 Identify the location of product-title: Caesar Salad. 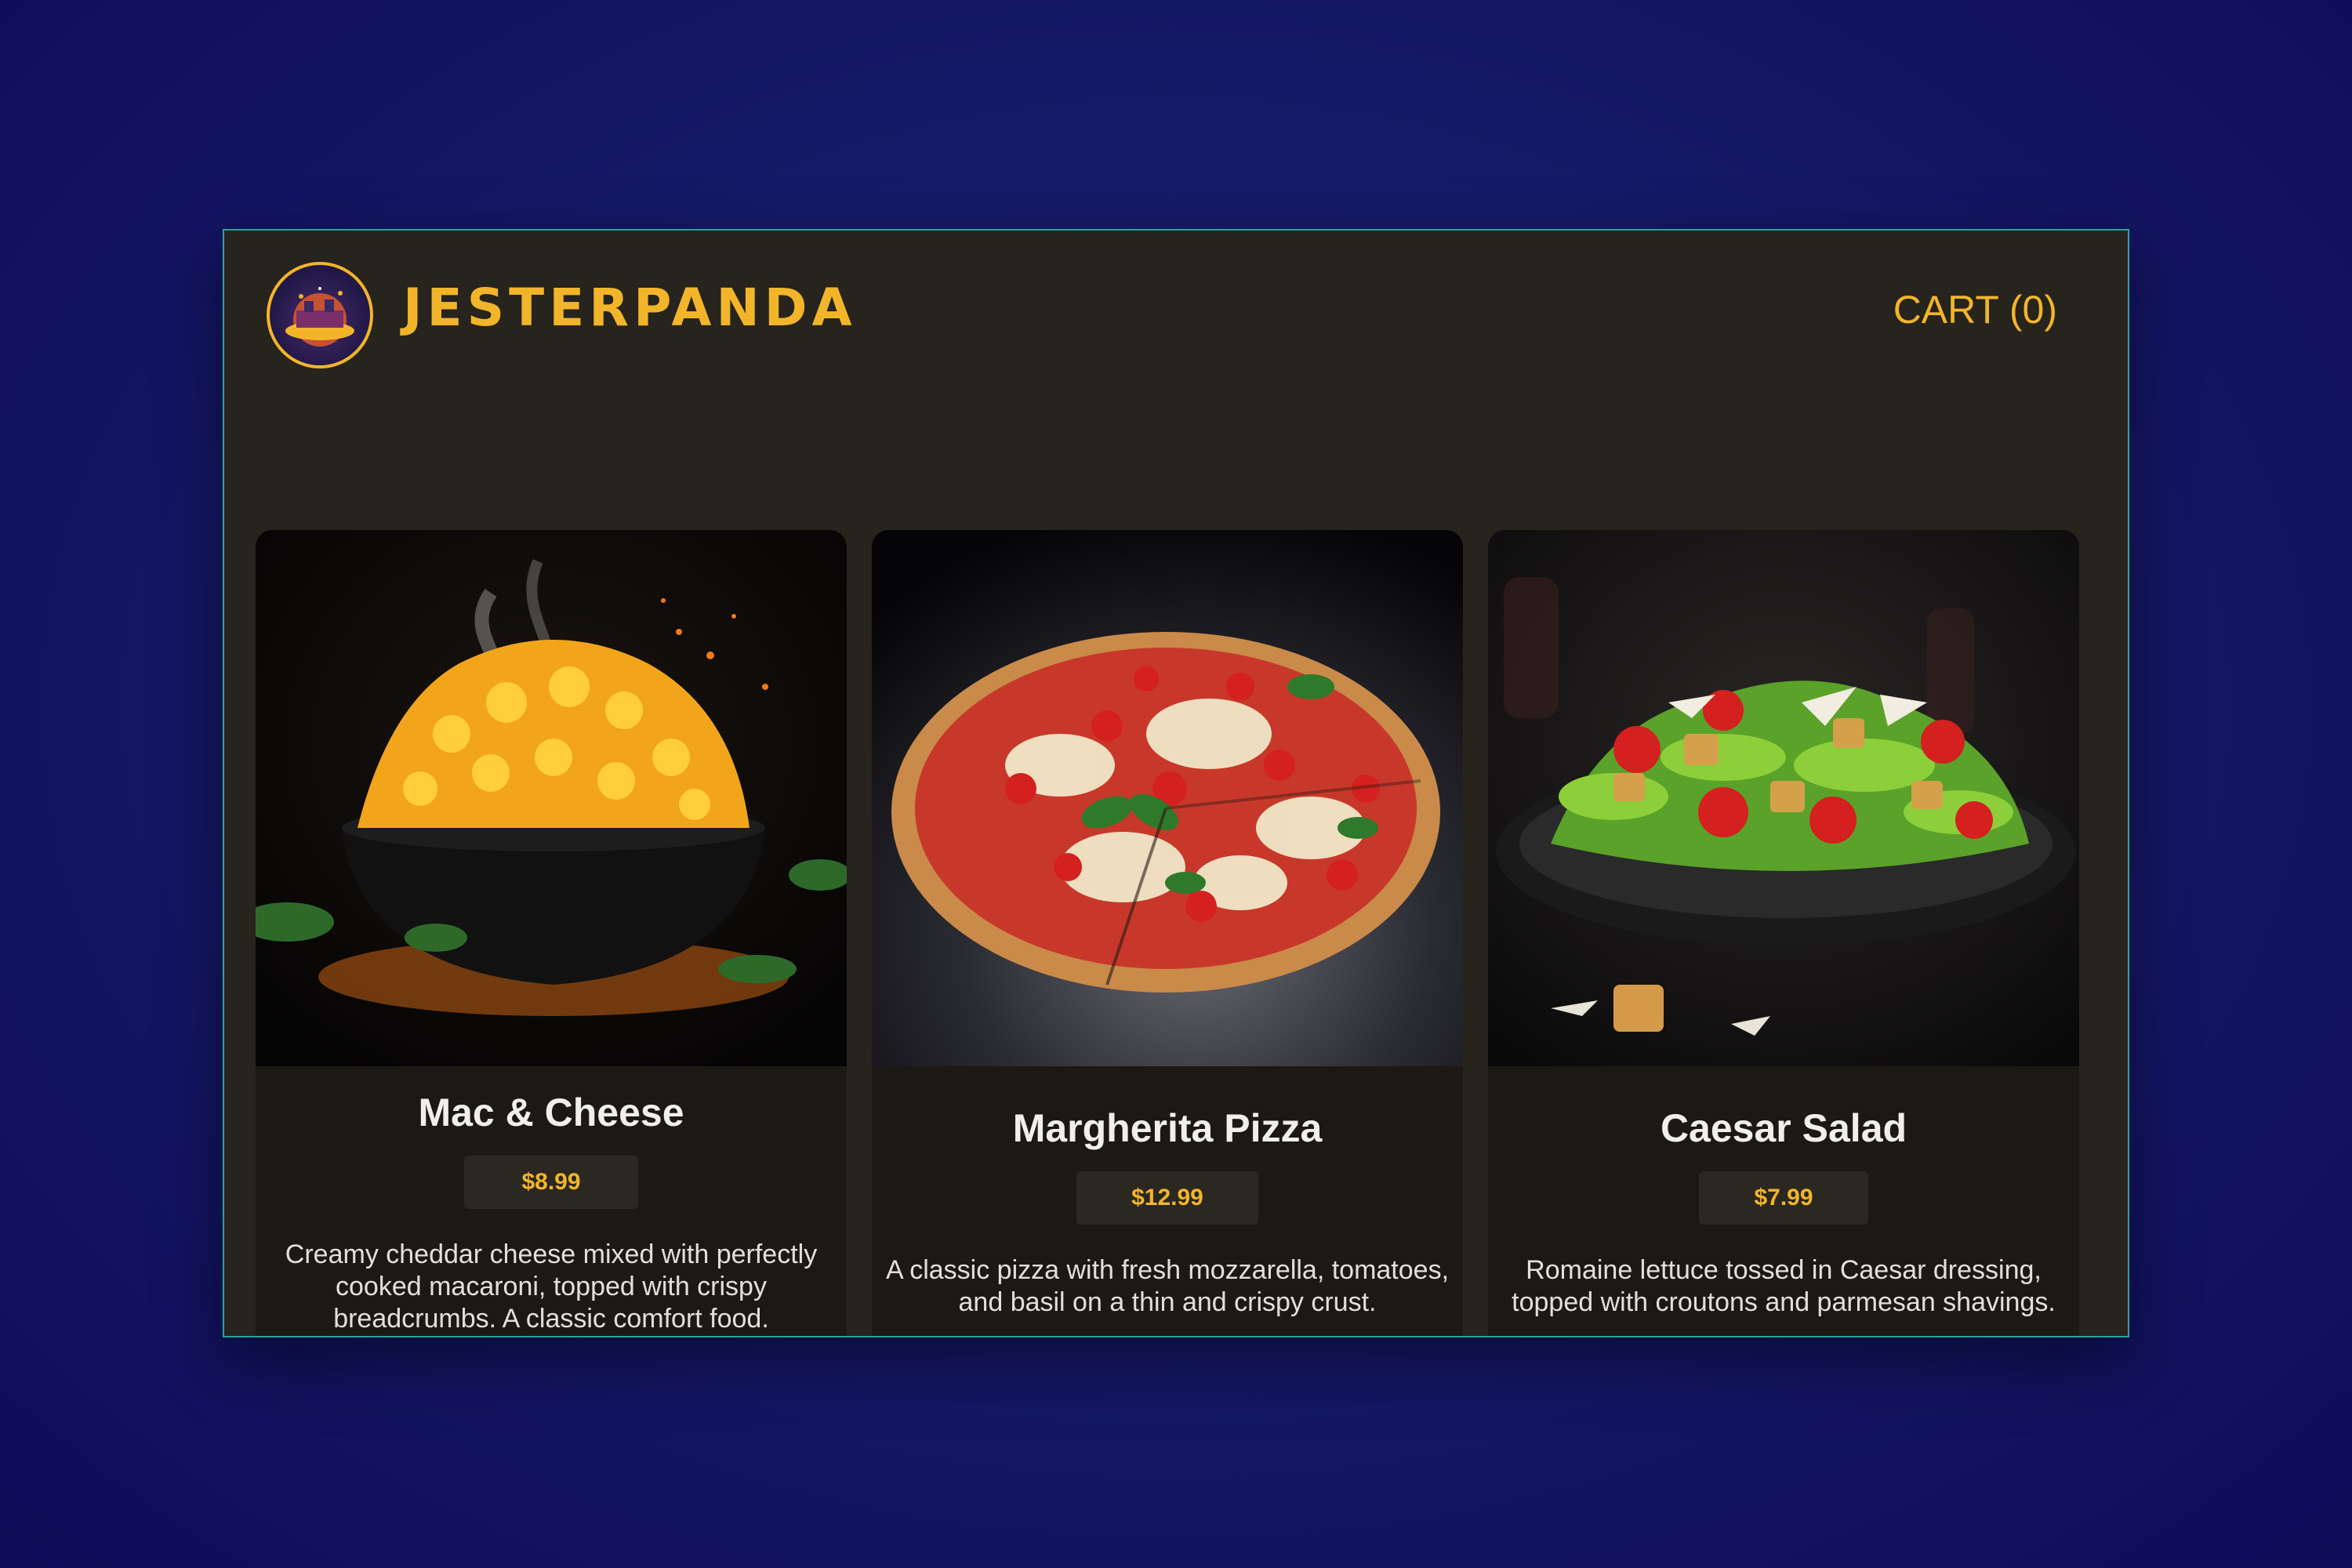
(1783, 1128).